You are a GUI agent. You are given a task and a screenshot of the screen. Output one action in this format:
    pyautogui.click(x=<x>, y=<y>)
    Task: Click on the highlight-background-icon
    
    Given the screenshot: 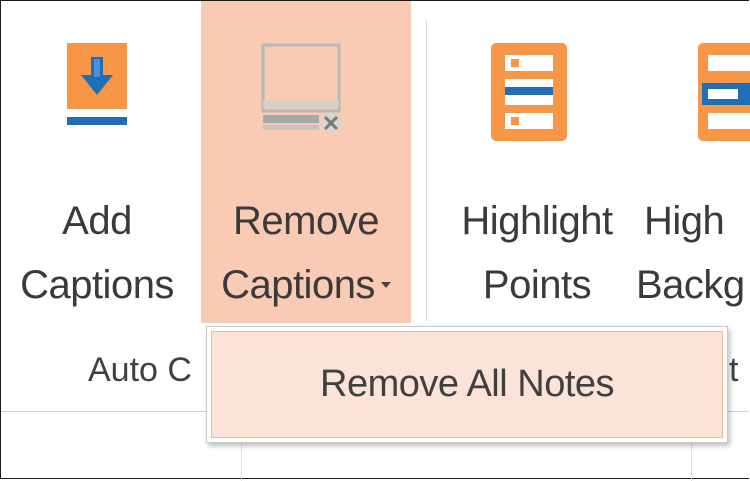 What is the action you would take?
    pyautogui.click(x=724, y=92)
    